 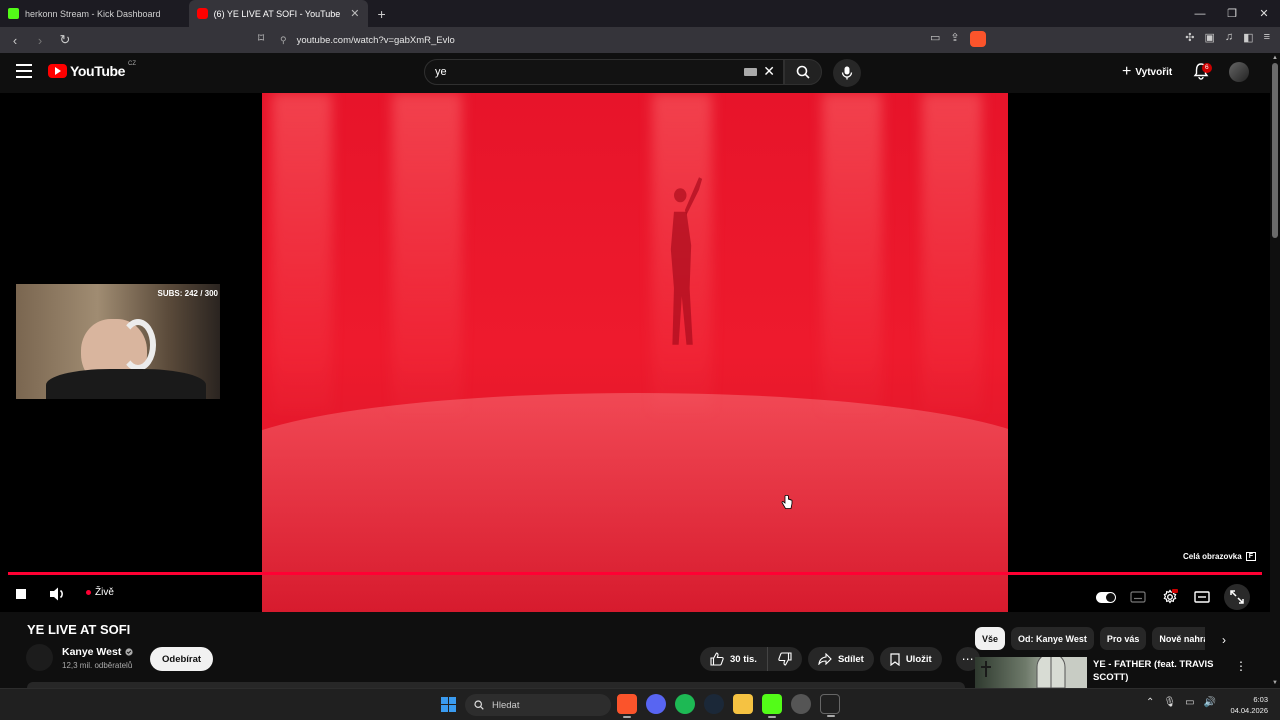 I want to click on miniplayer-button, so click(x=1202, y=597).